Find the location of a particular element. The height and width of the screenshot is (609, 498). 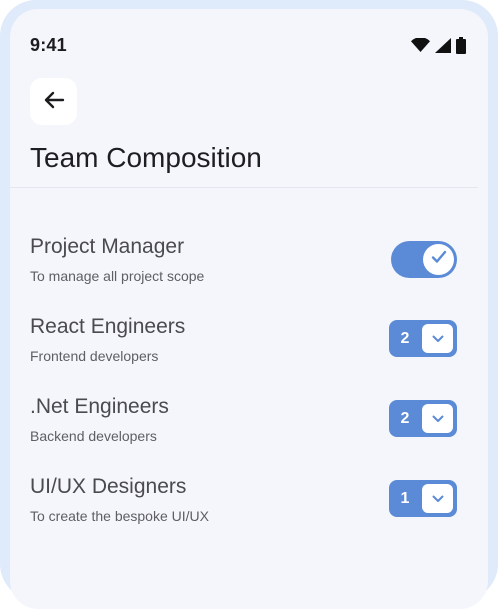

status-icons is located at coordinates (438, 45).